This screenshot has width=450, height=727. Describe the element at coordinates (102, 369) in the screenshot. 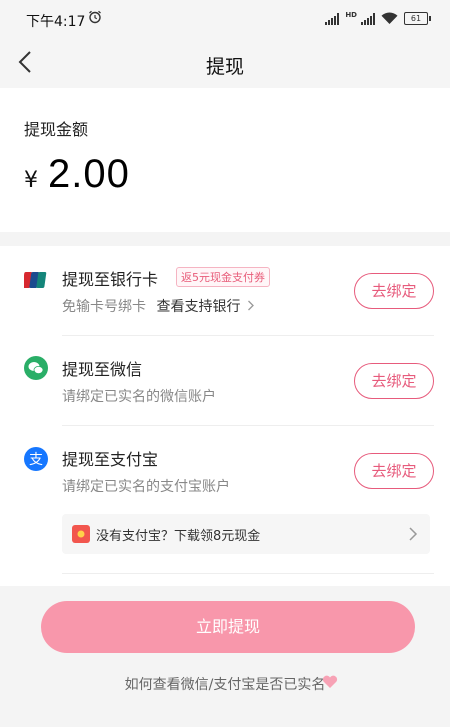

I see `method-wechat-title: 提现至微信` at that location.